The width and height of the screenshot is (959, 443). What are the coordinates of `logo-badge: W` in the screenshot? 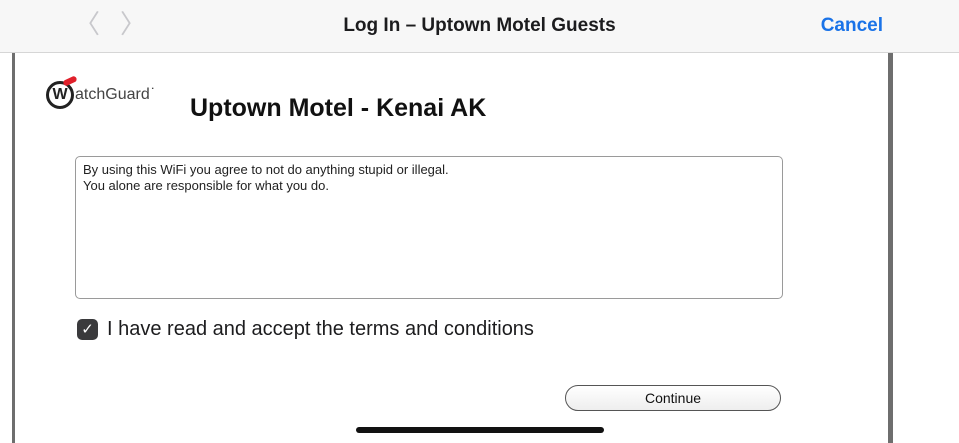 It's located at (62, 92).